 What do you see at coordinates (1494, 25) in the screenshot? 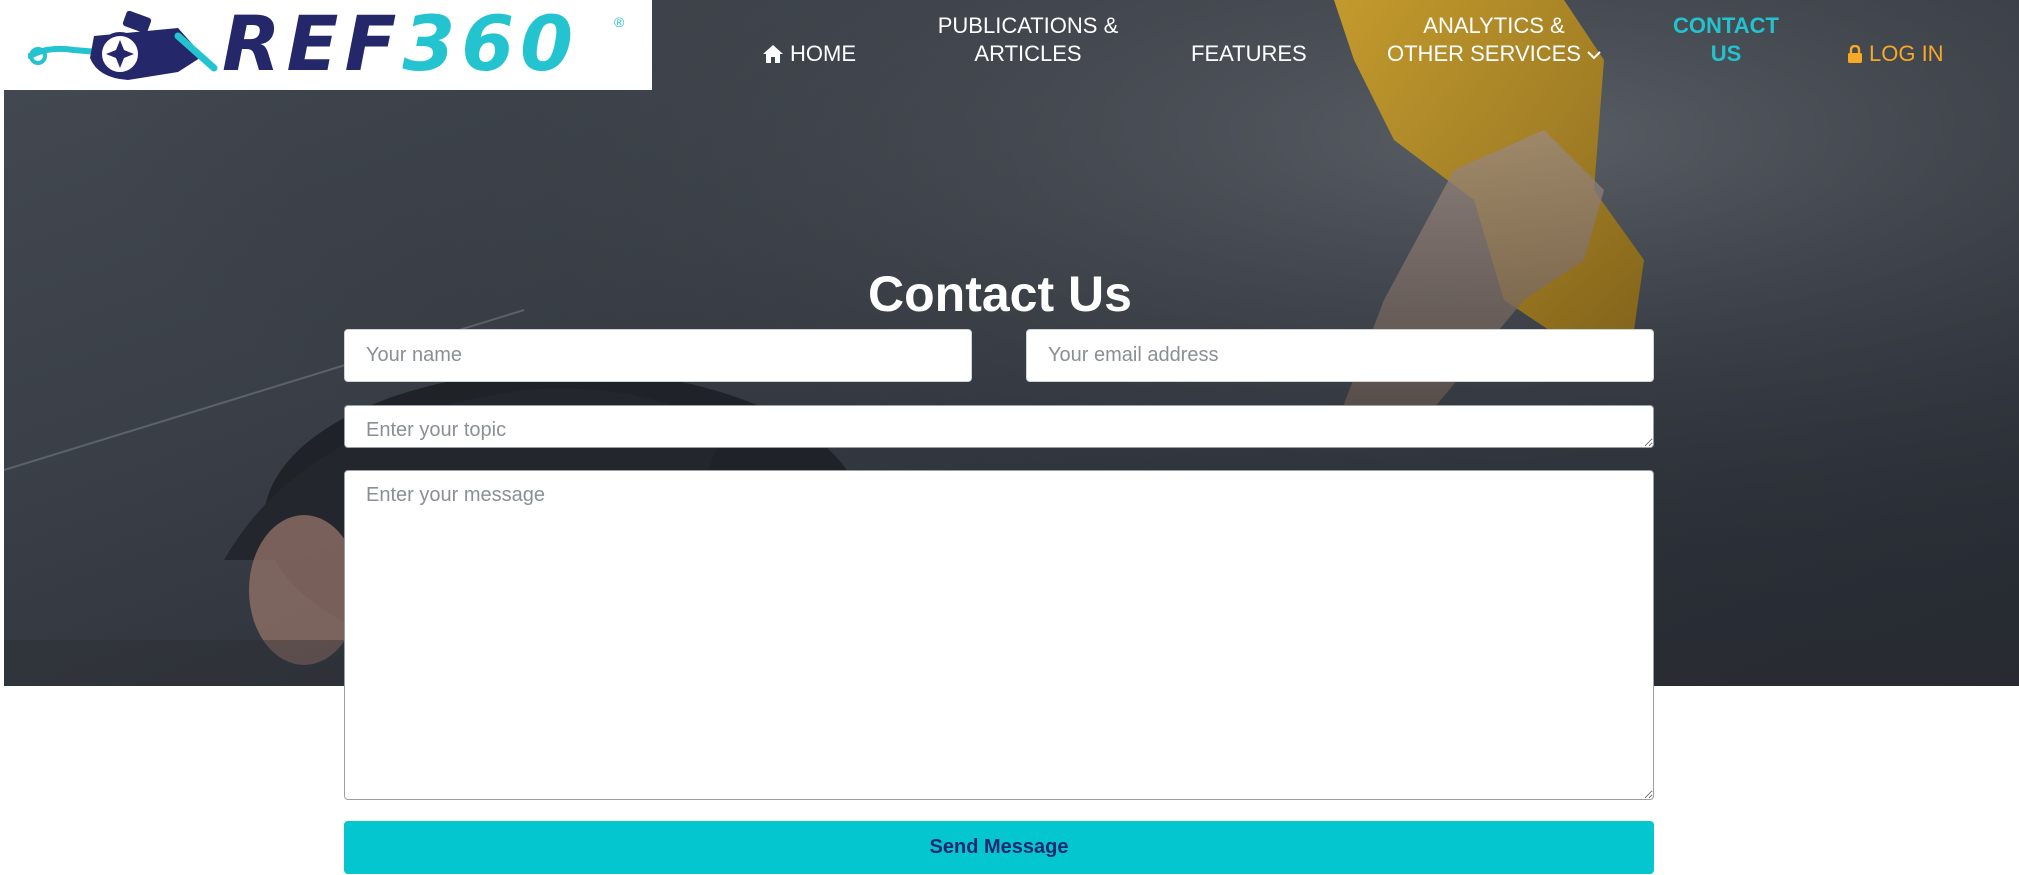
I see `nav-analytics-line1: ANALYTICS &` at bounding box center [1494, 25].